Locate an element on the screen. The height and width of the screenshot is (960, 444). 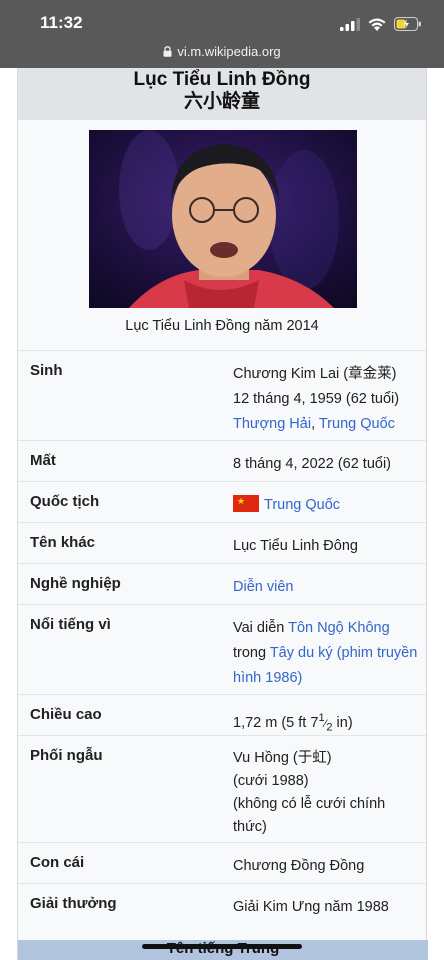
row-label: Phối ngẫu is located at coordinates (66, 755).